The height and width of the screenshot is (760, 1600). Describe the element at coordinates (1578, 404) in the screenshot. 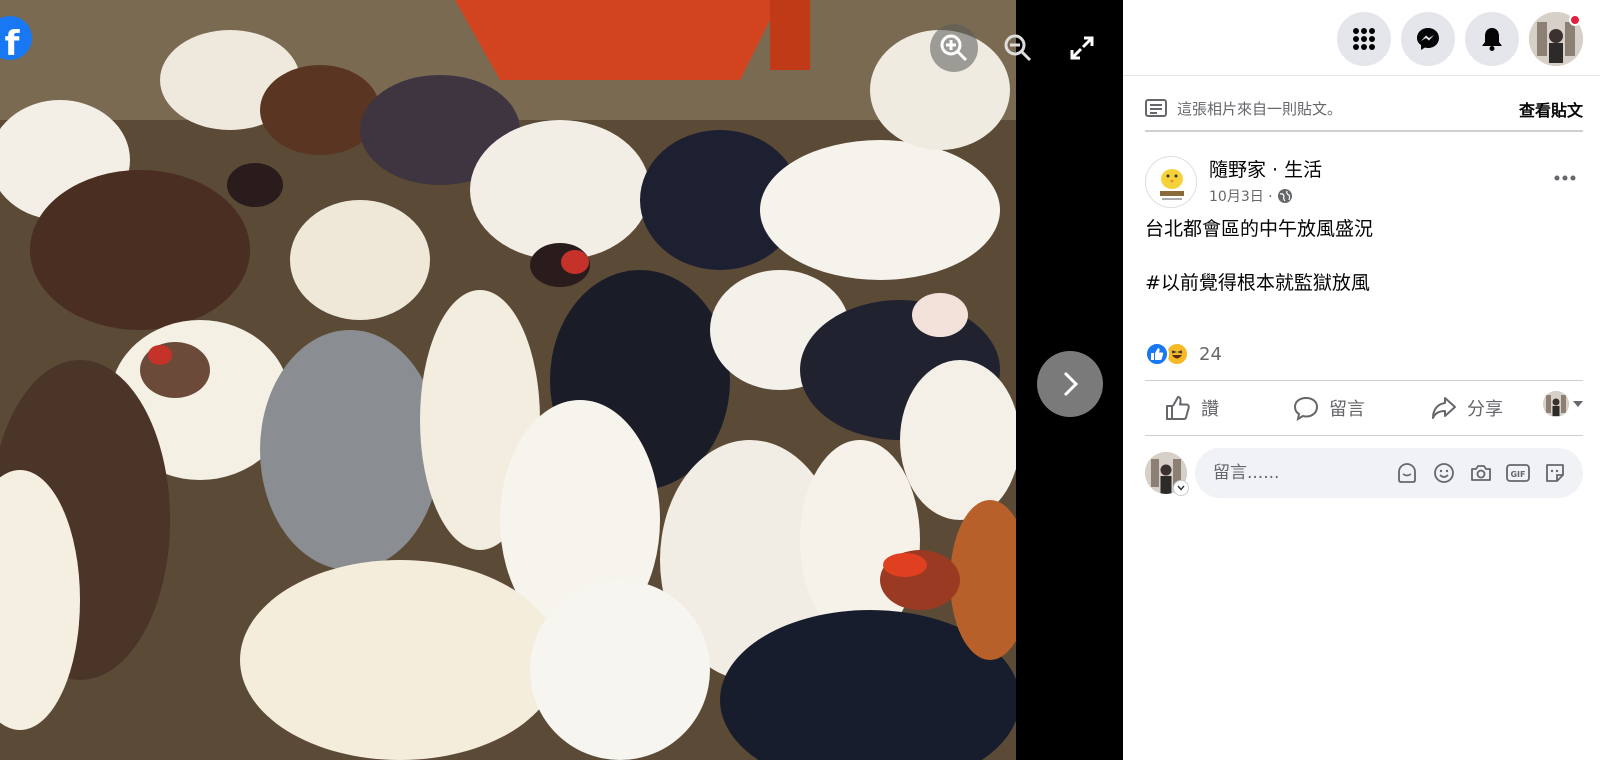

I see `caret-down-icon` at that location.